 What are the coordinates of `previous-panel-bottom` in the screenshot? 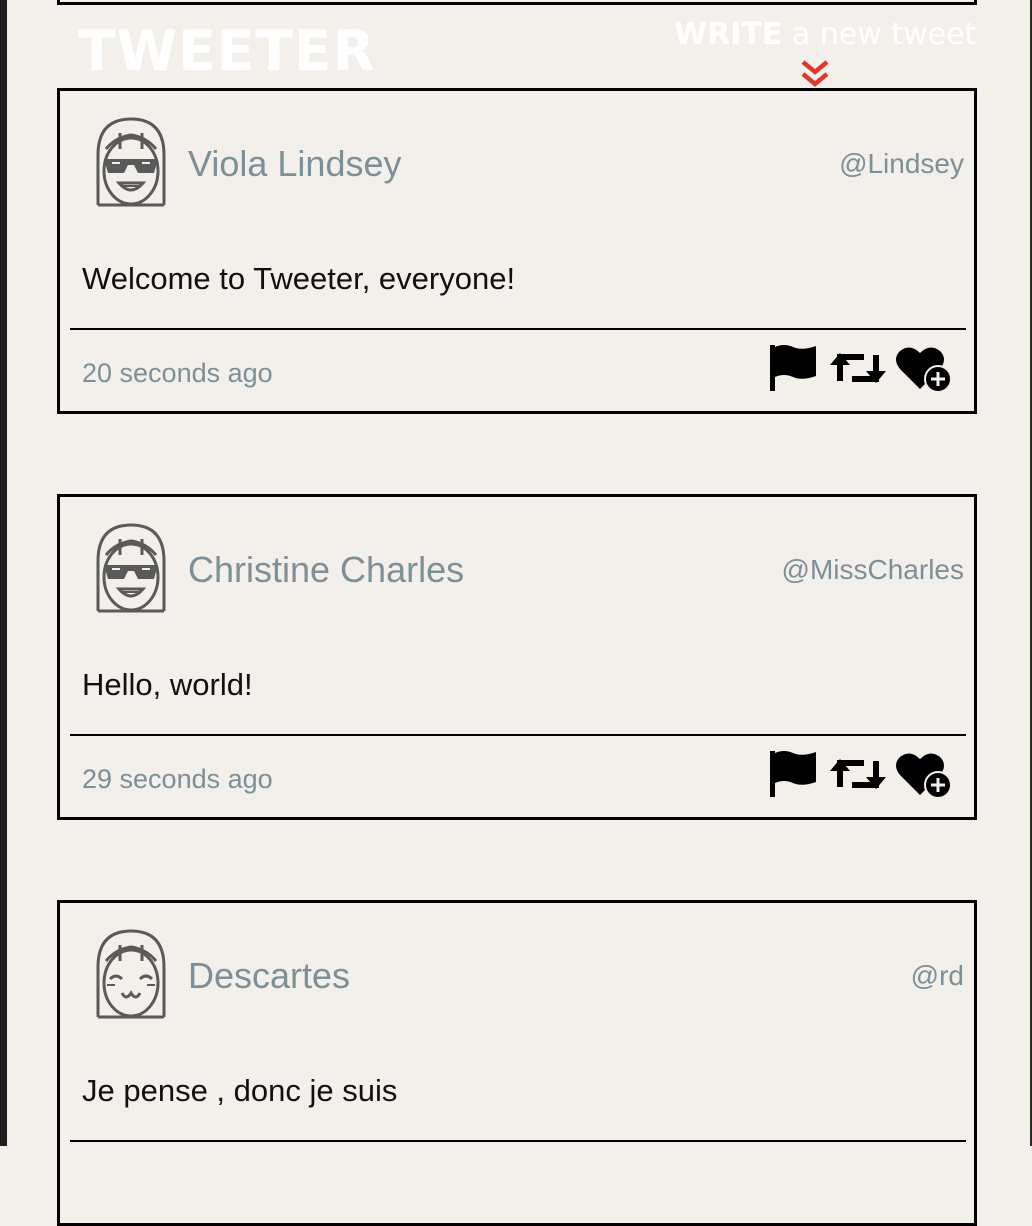 It's located at (517, 2).